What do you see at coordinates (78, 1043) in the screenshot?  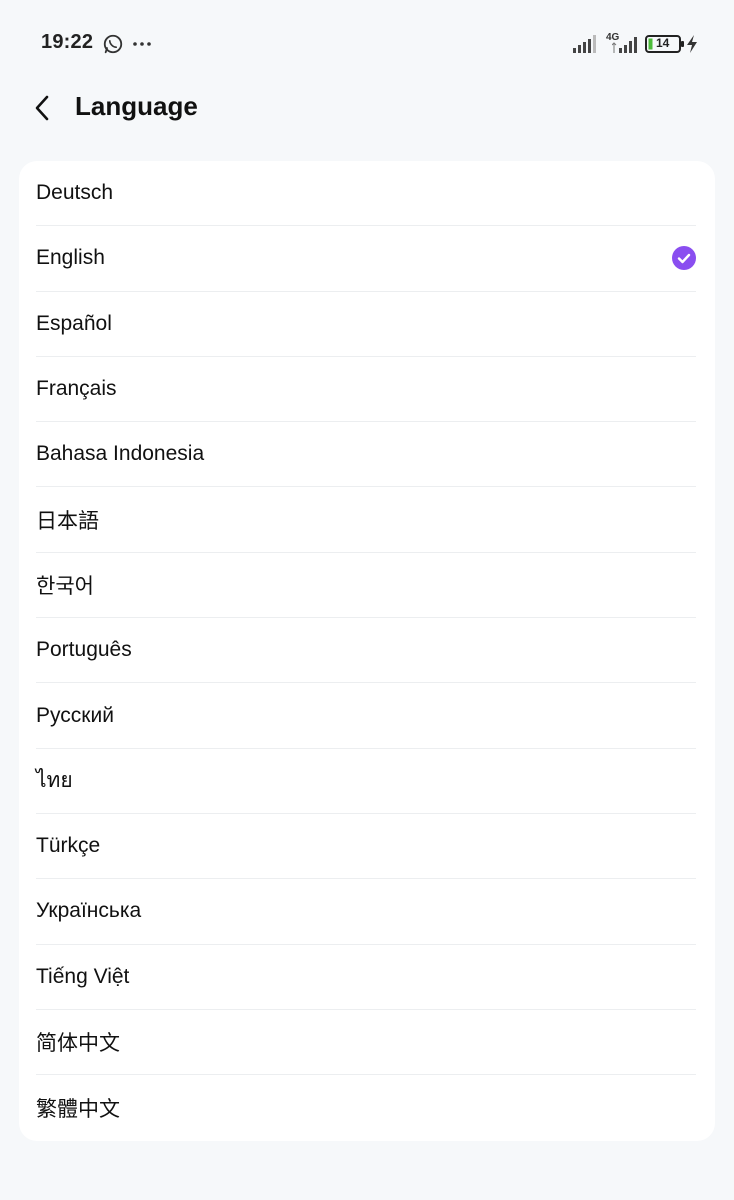 I see `language-option-label: 简体中文` at bounding box center [78, 1043].